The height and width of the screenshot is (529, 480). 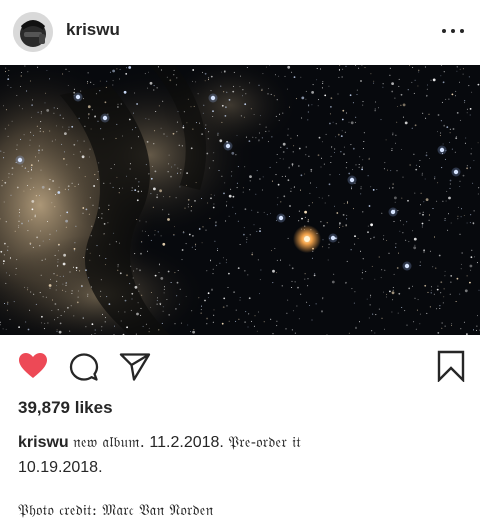 I want to click on action-bar, so click(x=240, y=366).